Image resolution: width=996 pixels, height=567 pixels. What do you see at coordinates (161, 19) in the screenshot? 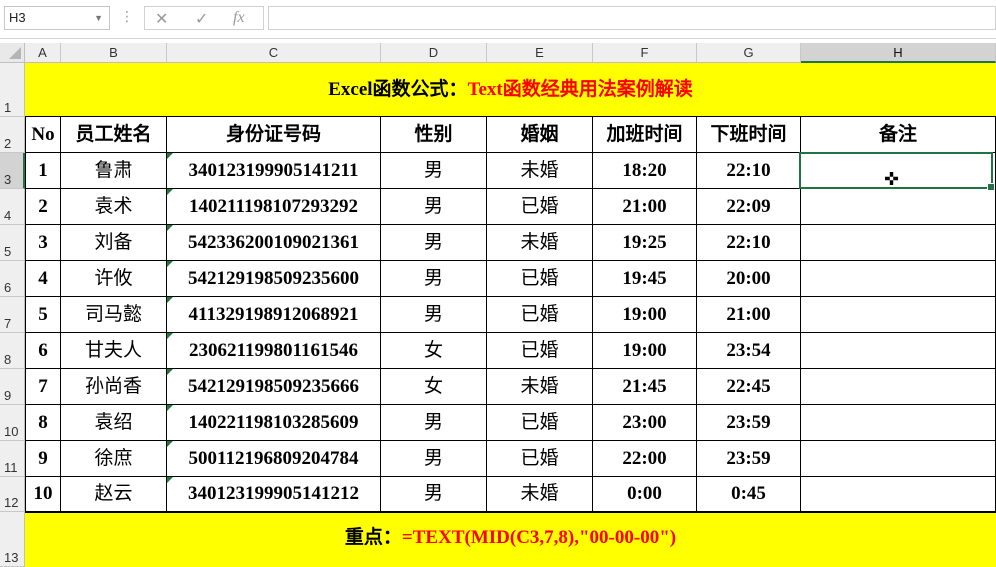
I see `cancel-icon: ✕` at bounding box center [161, 19].